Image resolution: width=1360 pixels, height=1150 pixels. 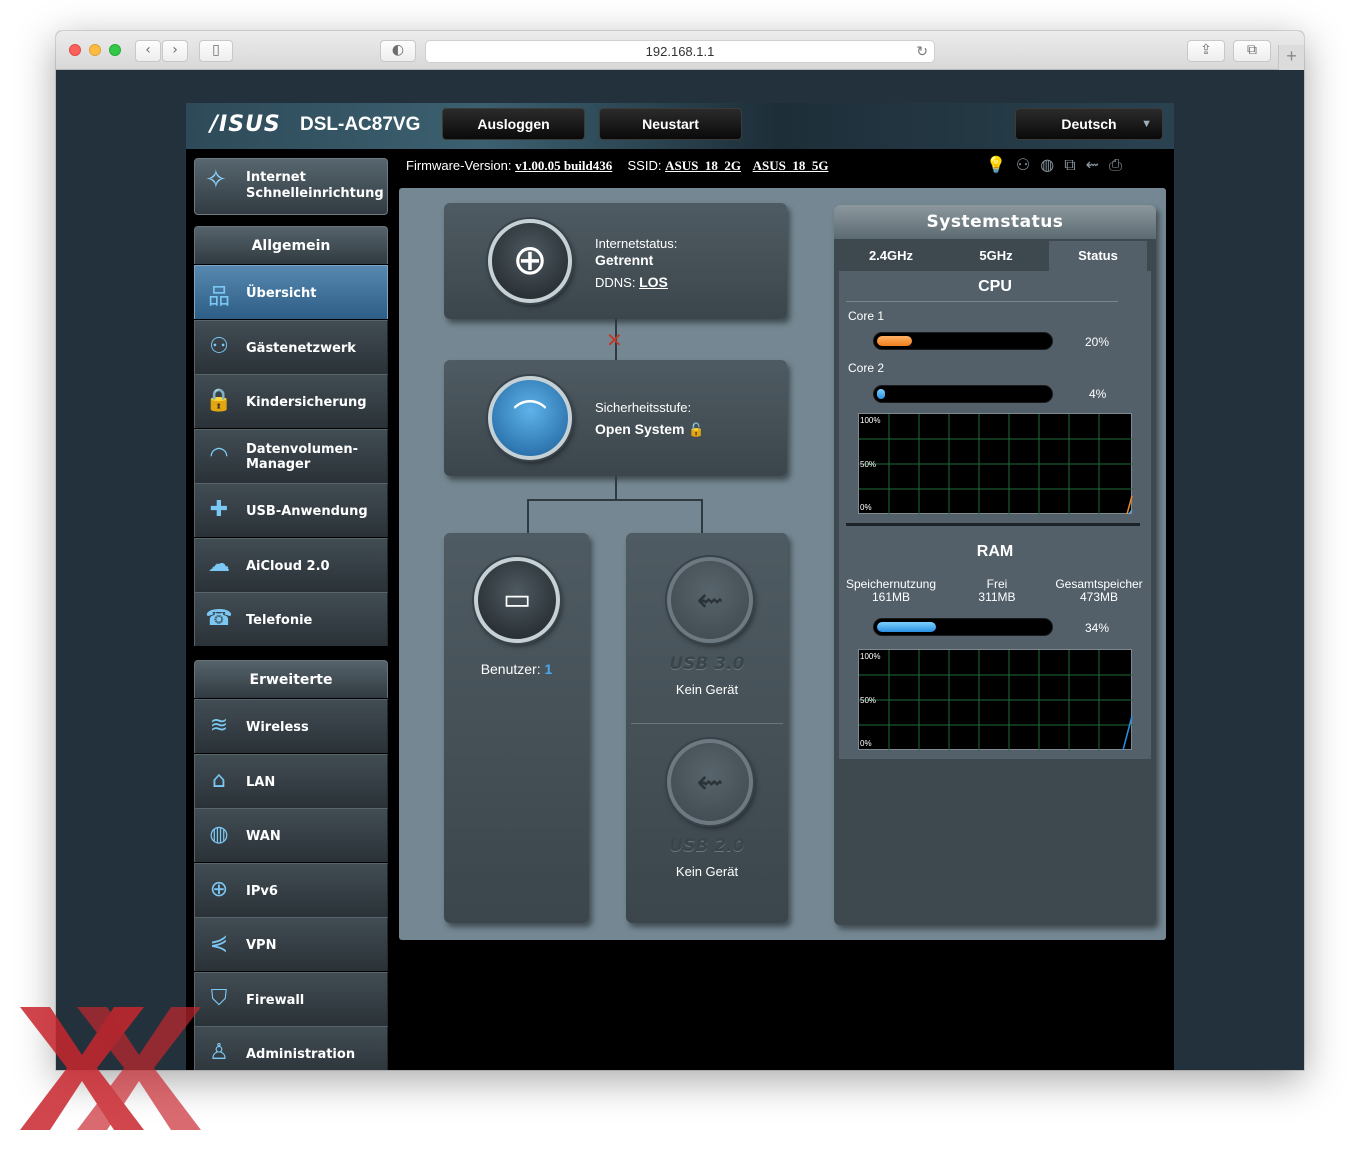 What do you see at coordinates (219, 998) in the screenshot?
I see `shield-icon: ⛉` at bounding box center [219, 998].